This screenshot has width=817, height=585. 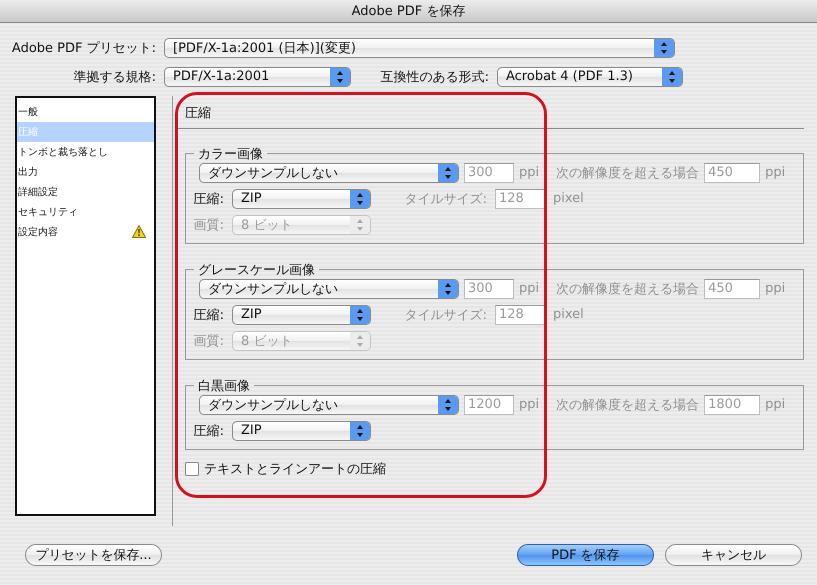 What do you see at coordinates (256, 270) in the screenshot?
I see `group-title: グレースケール画像` at bounding box center [256, 270].